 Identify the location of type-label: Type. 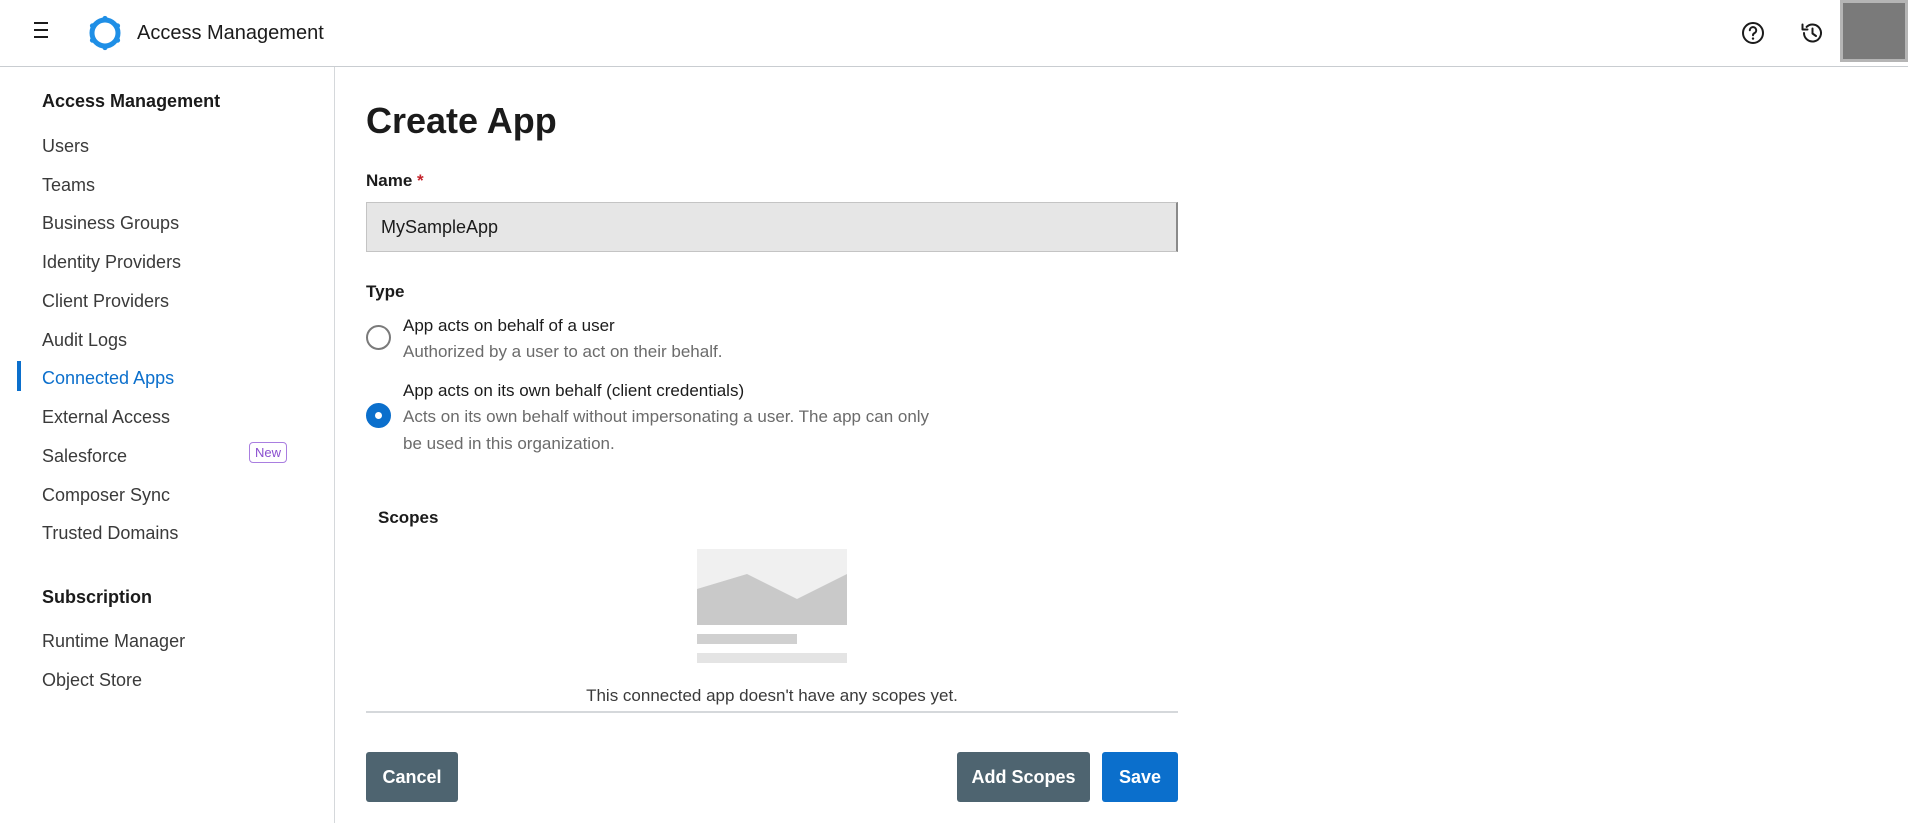
(385, 291).